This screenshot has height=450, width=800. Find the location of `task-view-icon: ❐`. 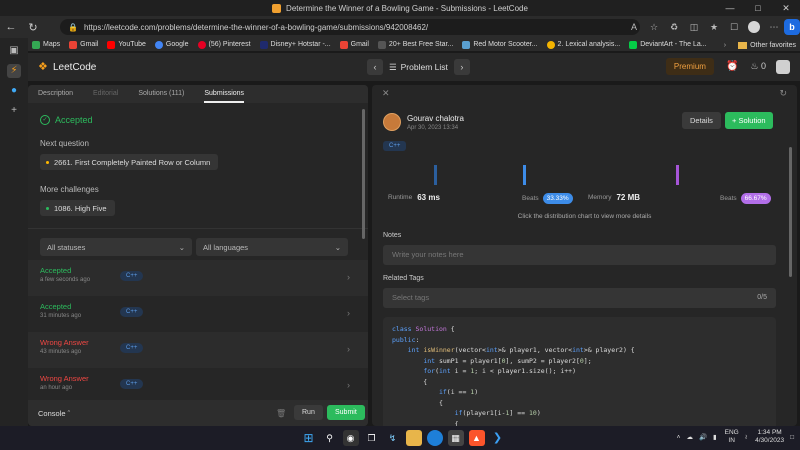

task-view-icon: ❐ is located at coordinates (372, 438).